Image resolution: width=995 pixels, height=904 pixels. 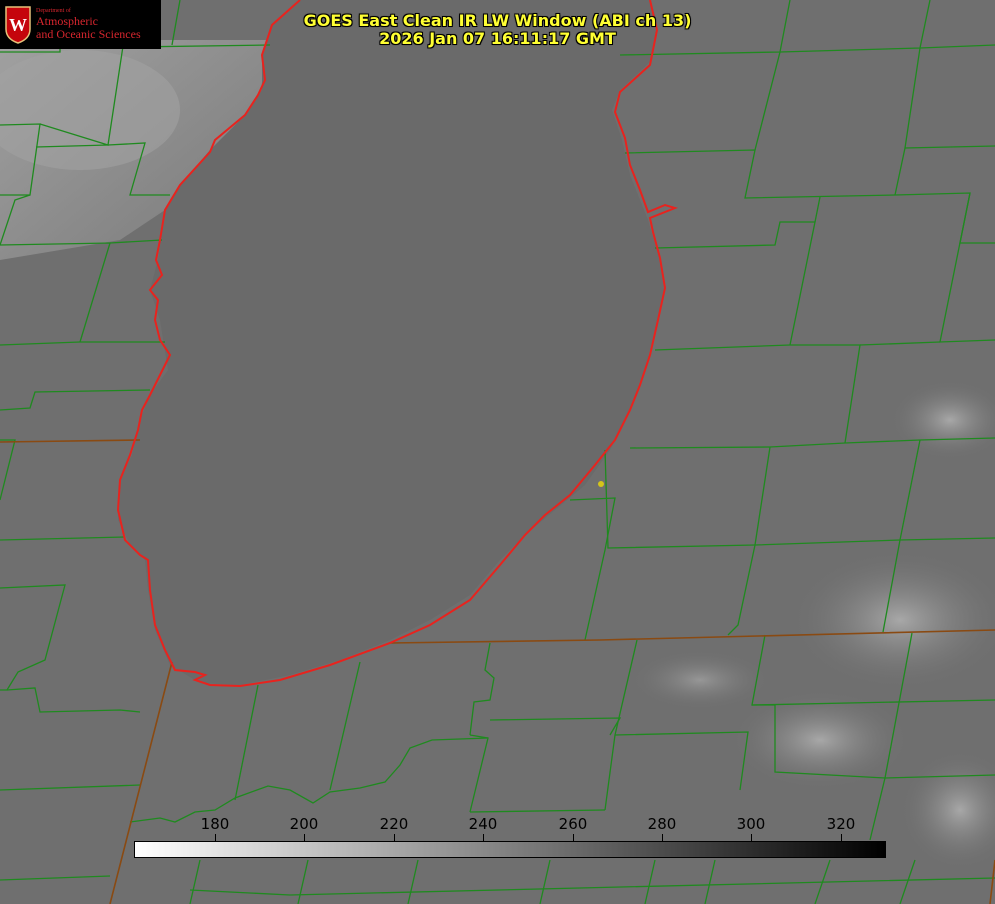 I want to click on location-marker, so click(x=601, y=484).